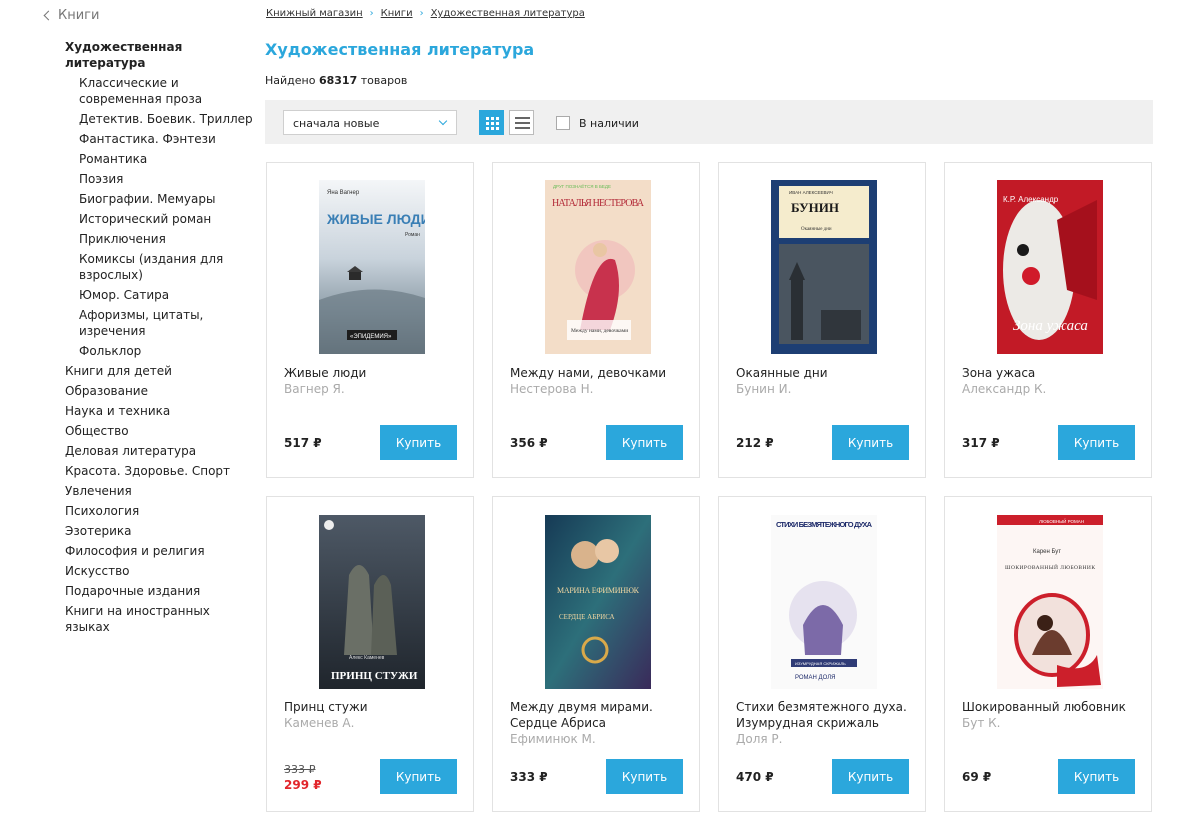 Image resolution: width=1200 pixels, height=822 pixels. What do you see at coordinates (816, 229) in the screenshot?
I see `cover-subtitle: Окаянные дни` at bounding box center [816, 229].